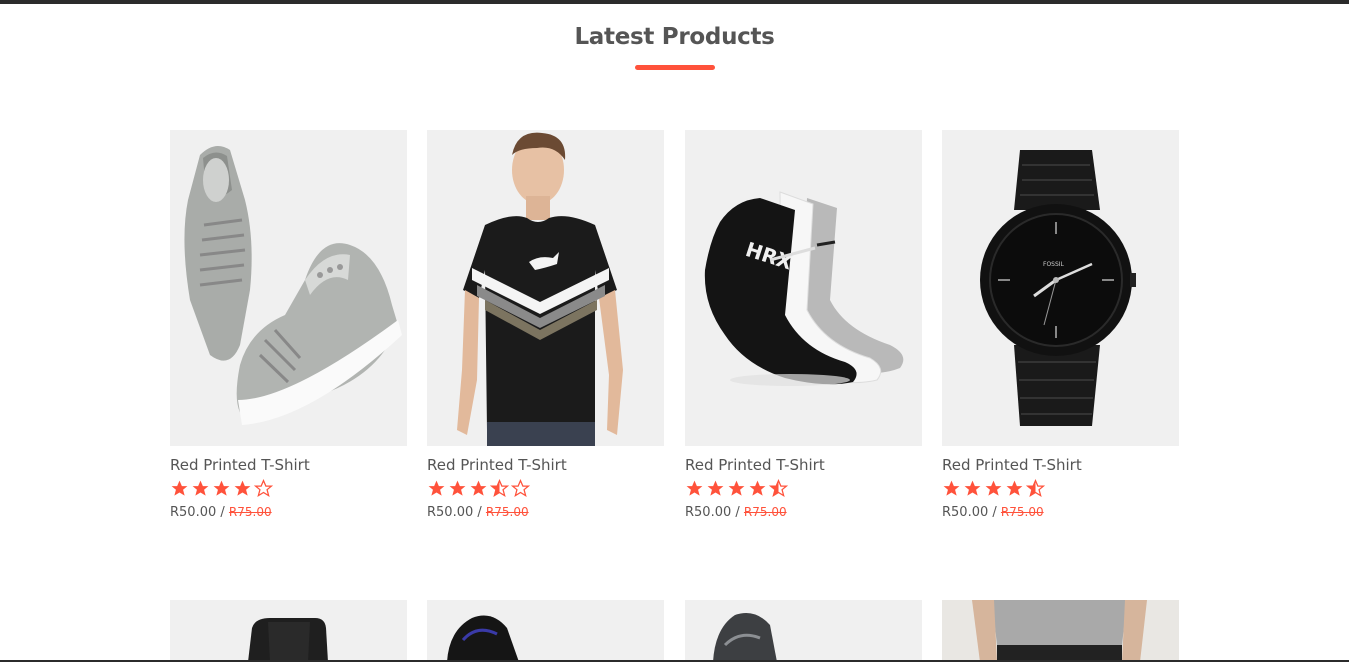 The width and height of the screenshot is (1349, 662). What do you see at coordinates (674, 37) in the screenshot?
I see `section-title: Latest Products` at bounding box center [674, 37].